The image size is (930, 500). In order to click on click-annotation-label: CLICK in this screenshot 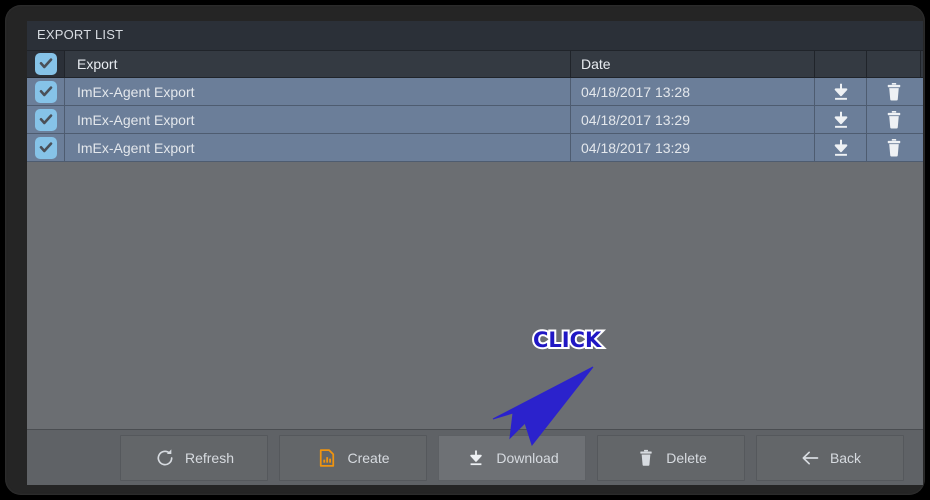, I will do `click(567, 340)`.